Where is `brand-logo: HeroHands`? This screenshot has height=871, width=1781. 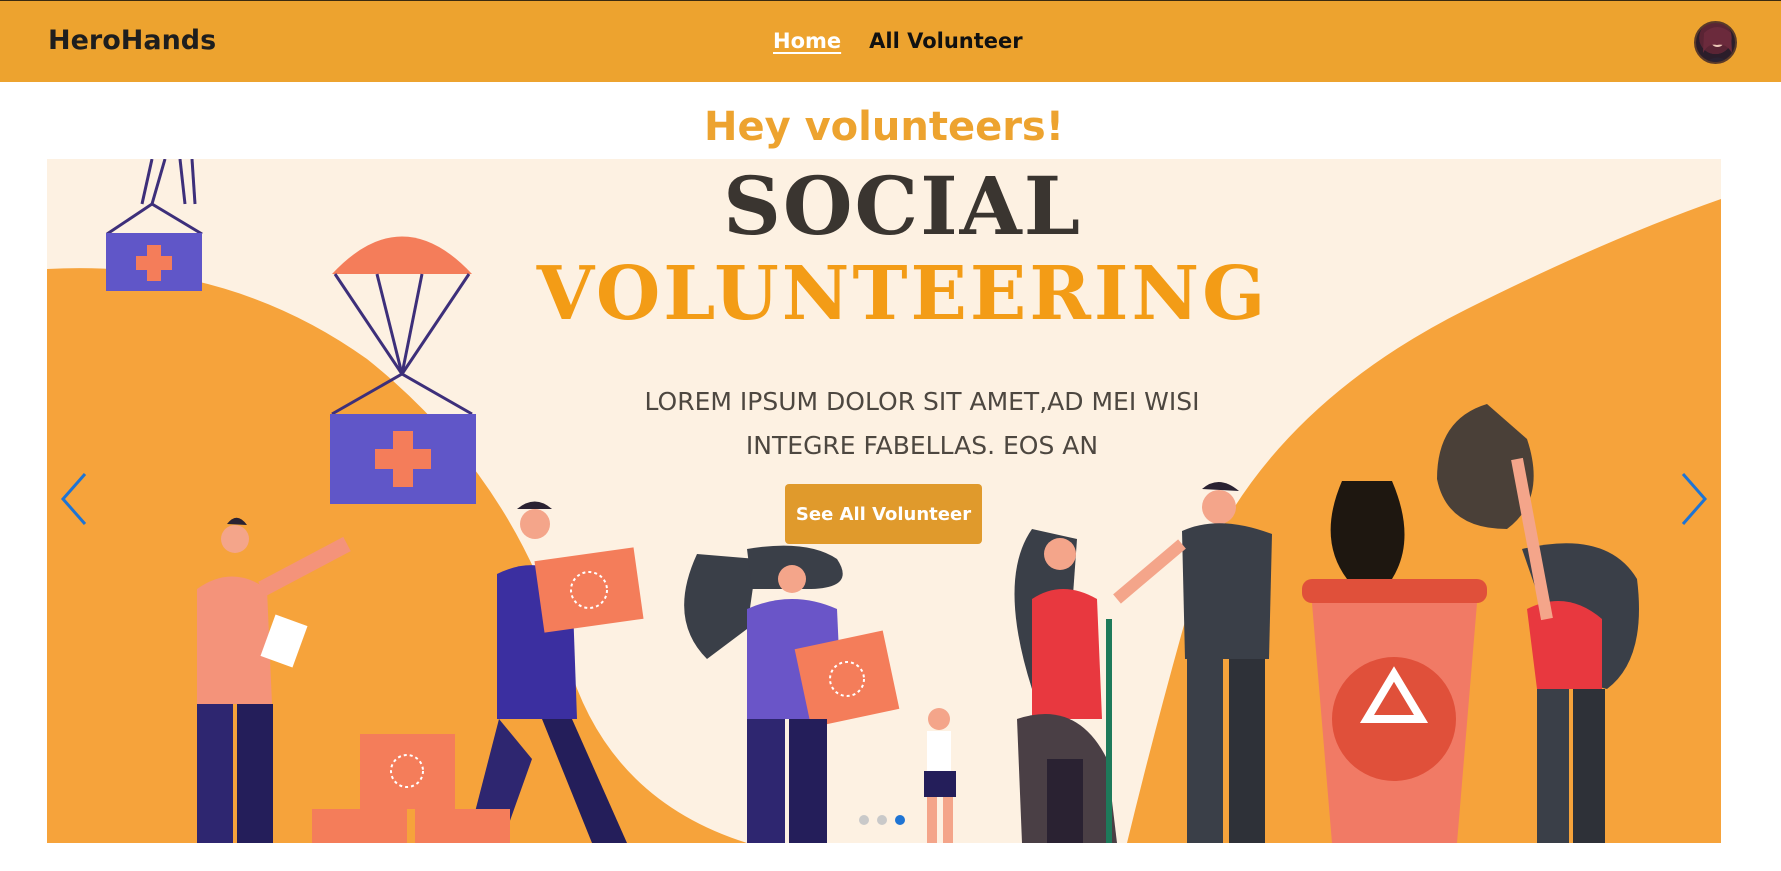 brand-logo: HeroHands is located at coordinates (132, 40).